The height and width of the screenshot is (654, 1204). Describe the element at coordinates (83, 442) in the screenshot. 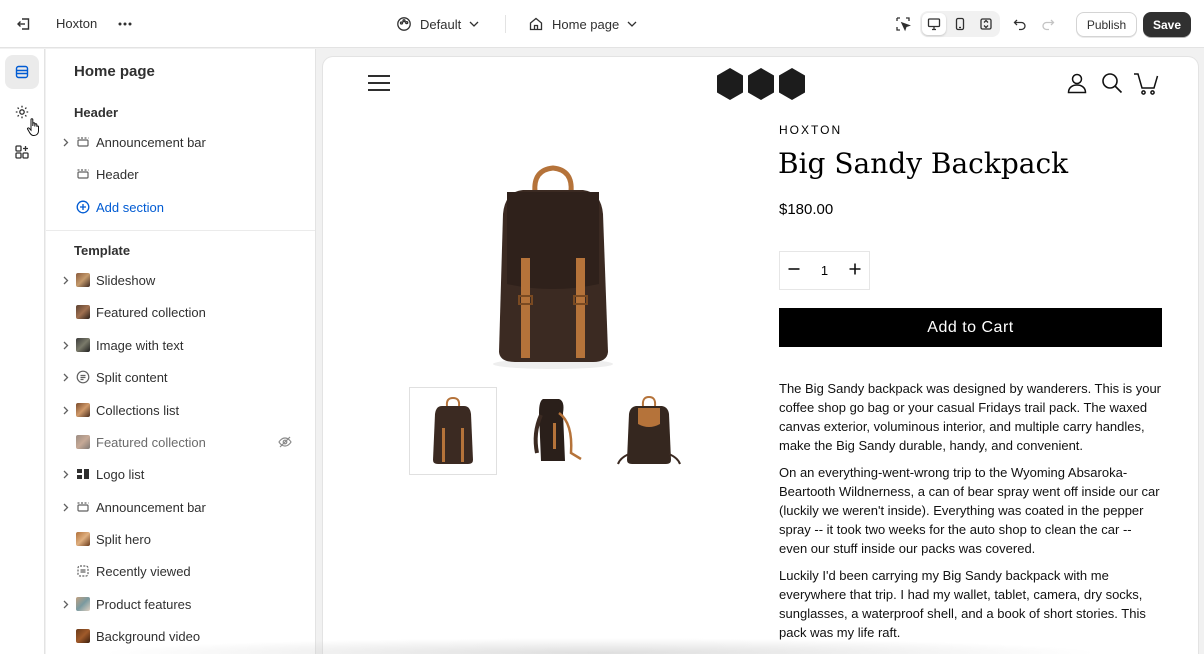

I see `featured-collection-thumbnail` at that location.